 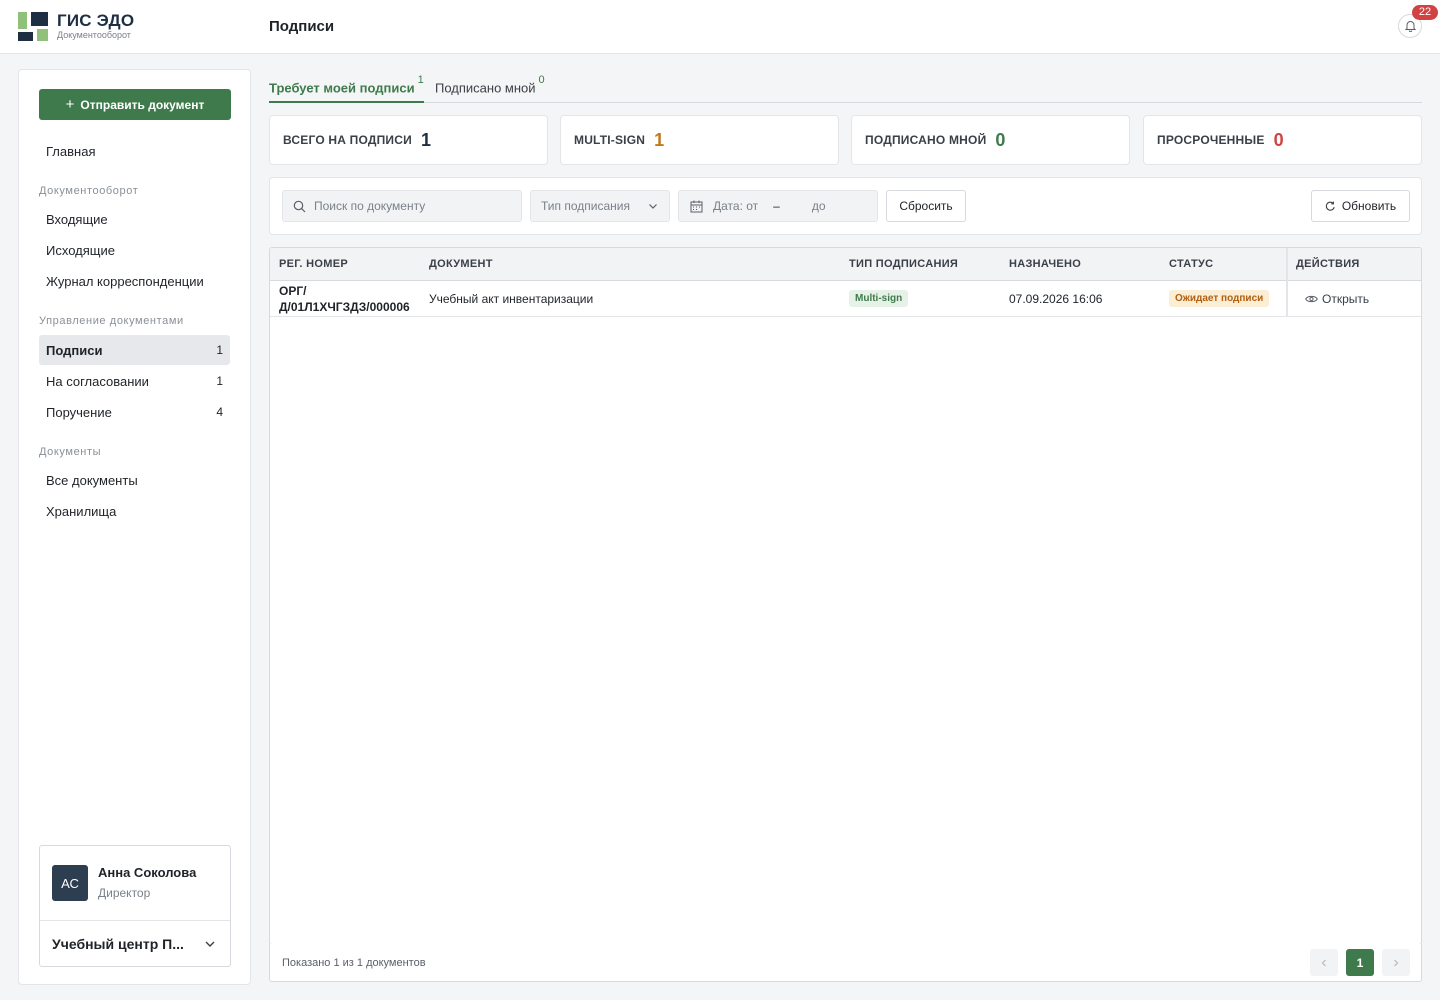 I want to click on send-document-button: + Отправить документ, so click(x=135, y=104).